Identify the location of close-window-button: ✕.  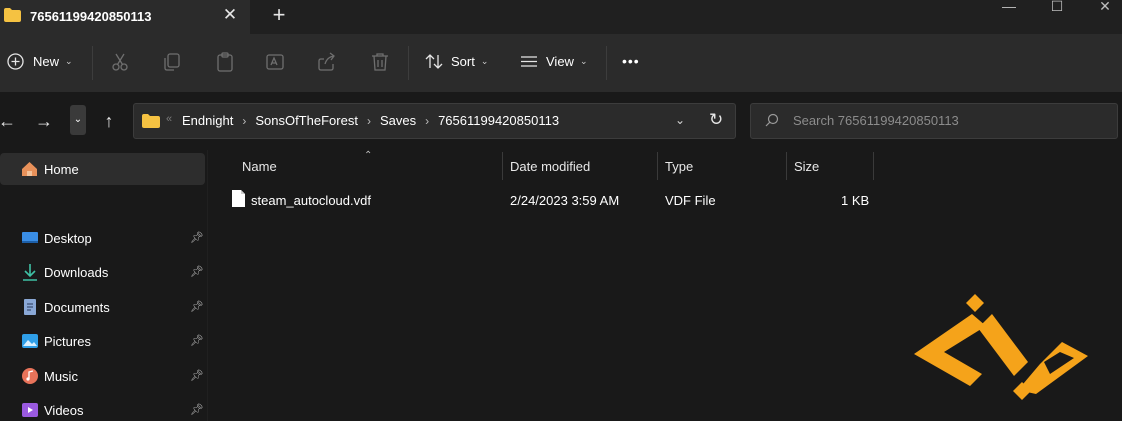
(1105, 8).